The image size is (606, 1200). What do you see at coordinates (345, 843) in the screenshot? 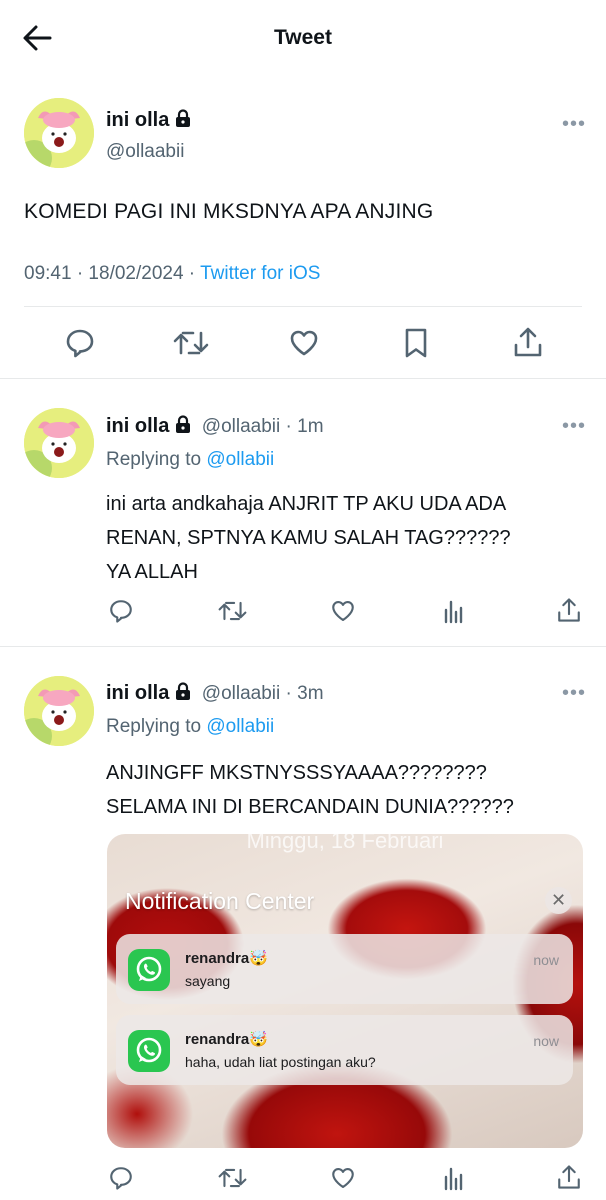
I see `lockscreen-date: Minggu, 18 Februari` at bounding box center [345, 843].